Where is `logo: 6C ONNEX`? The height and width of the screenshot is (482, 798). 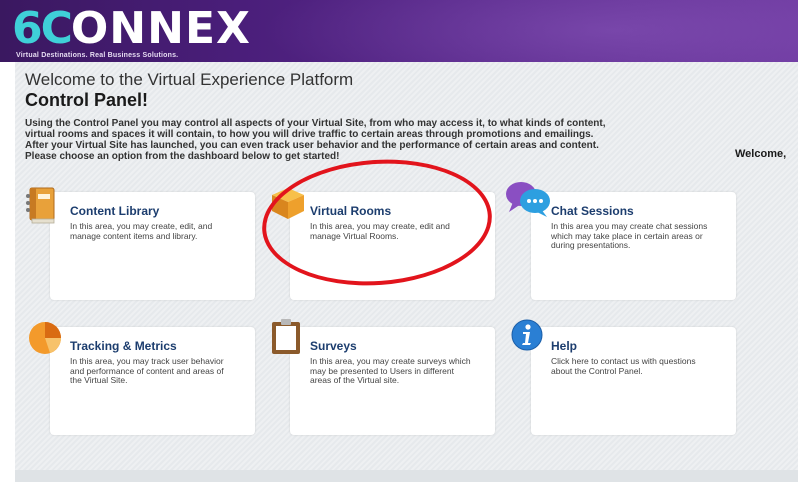
logo: 6C ONNEX is located at coordinates (131, 27).